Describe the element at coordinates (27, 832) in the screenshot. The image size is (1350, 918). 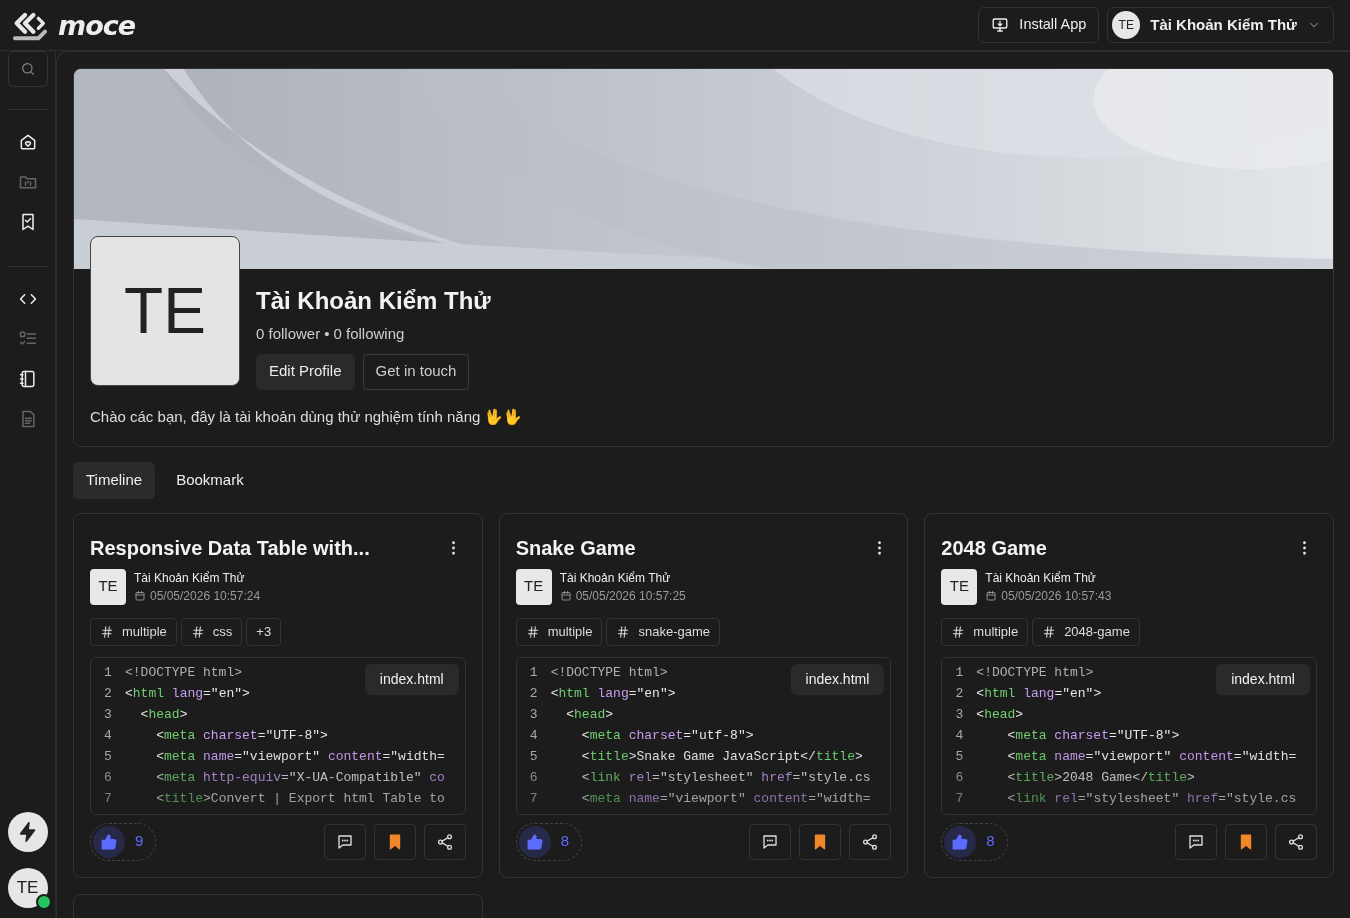
I see `quick-action-button` at that location.